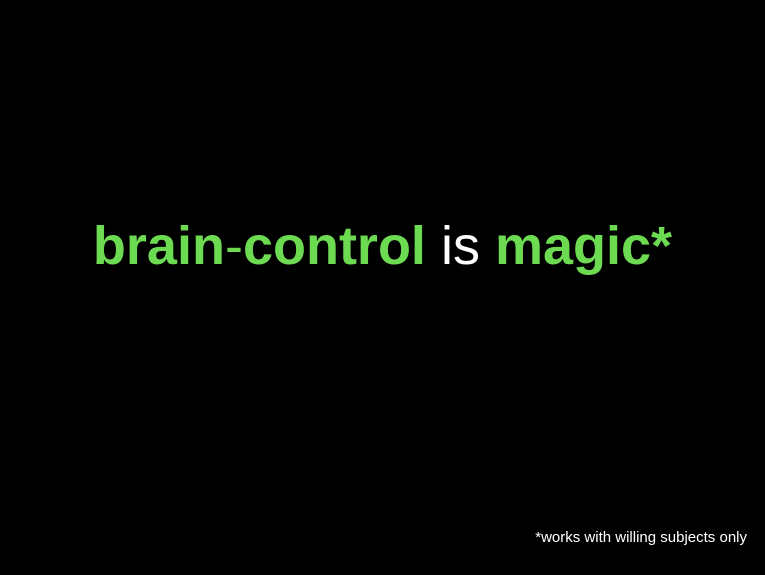 Image resolution: width=765 pixels, height=575 pixels. I want to click on footnote: *works with willing subjects only, so click(641, 537).